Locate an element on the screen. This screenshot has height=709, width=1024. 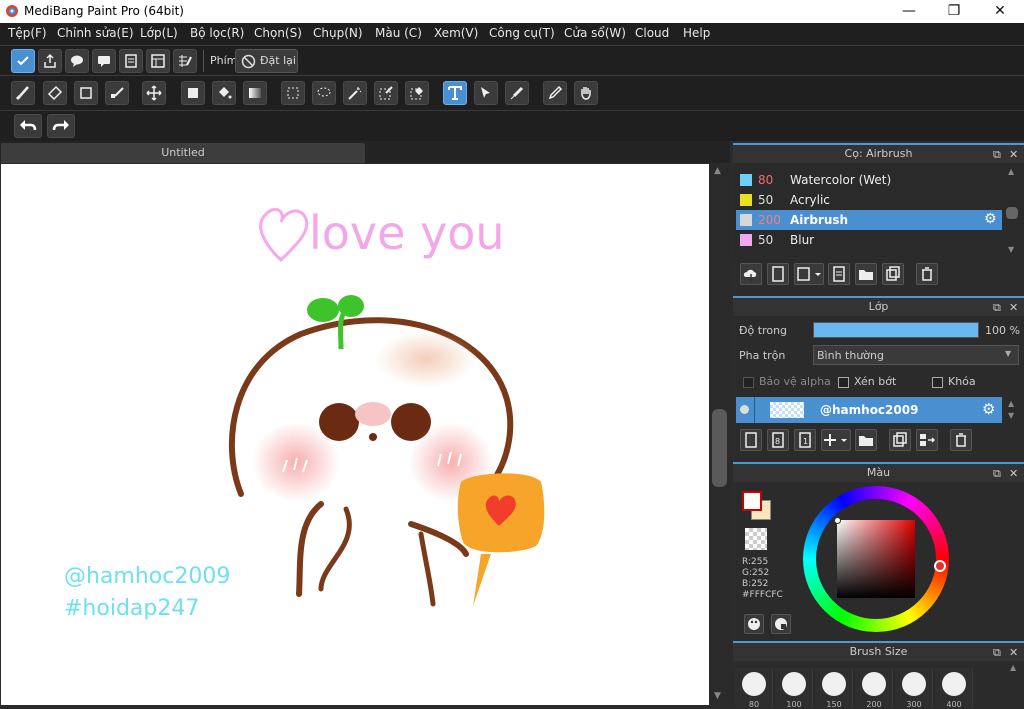
layer-list-scrollbar: ▲ ▼ is located at coordinates (1012, 411).